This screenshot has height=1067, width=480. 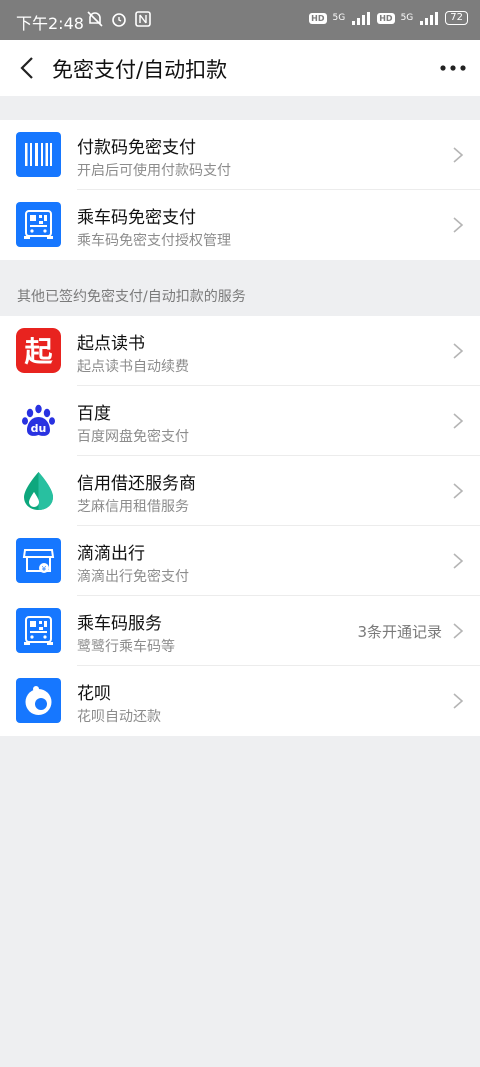 I want to click on primary-settings-list: 付款码免密支付 开启后可使用付款码支付 乘车码免密支付 乘车码免密支付授权管理, so click(x=240, y=190).